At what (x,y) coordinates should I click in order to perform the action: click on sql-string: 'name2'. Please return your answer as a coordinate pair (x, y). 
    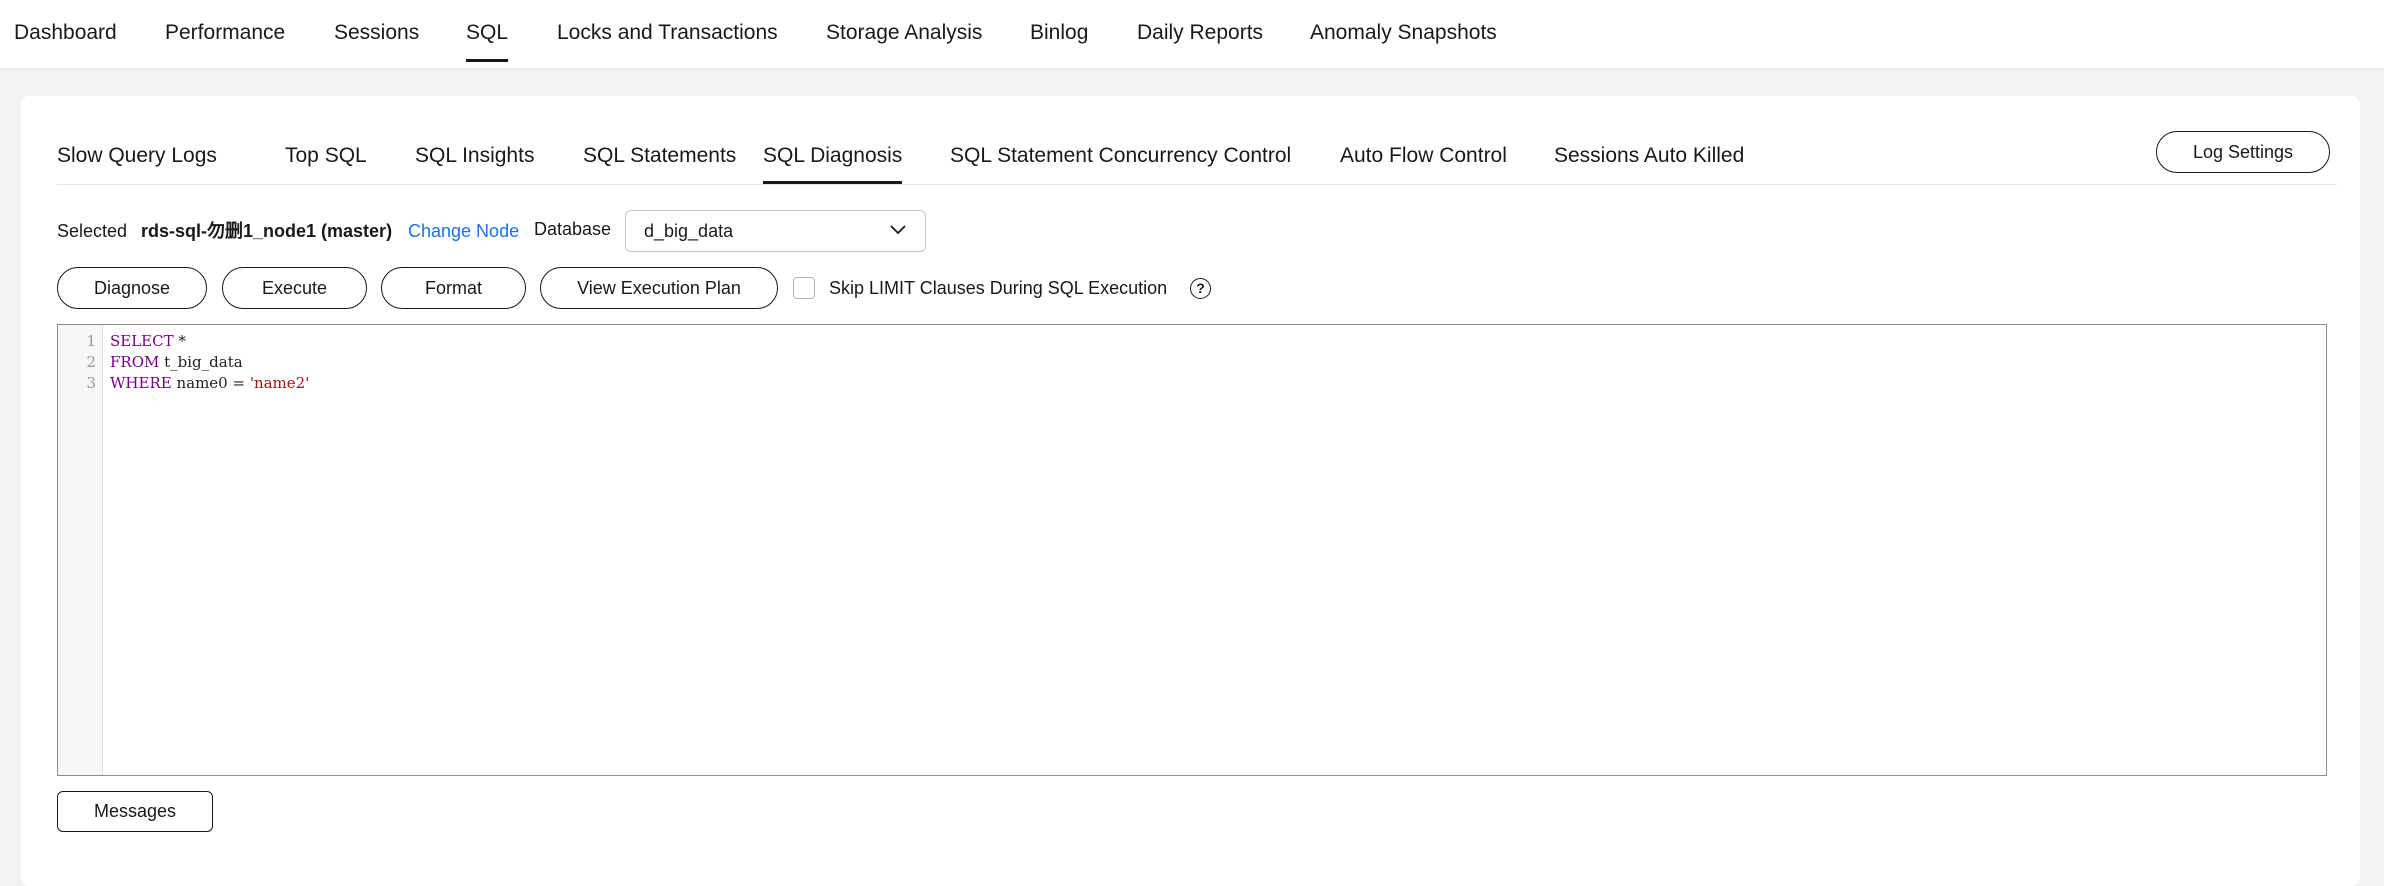
    Looking at the image, I should click on (279, 383).